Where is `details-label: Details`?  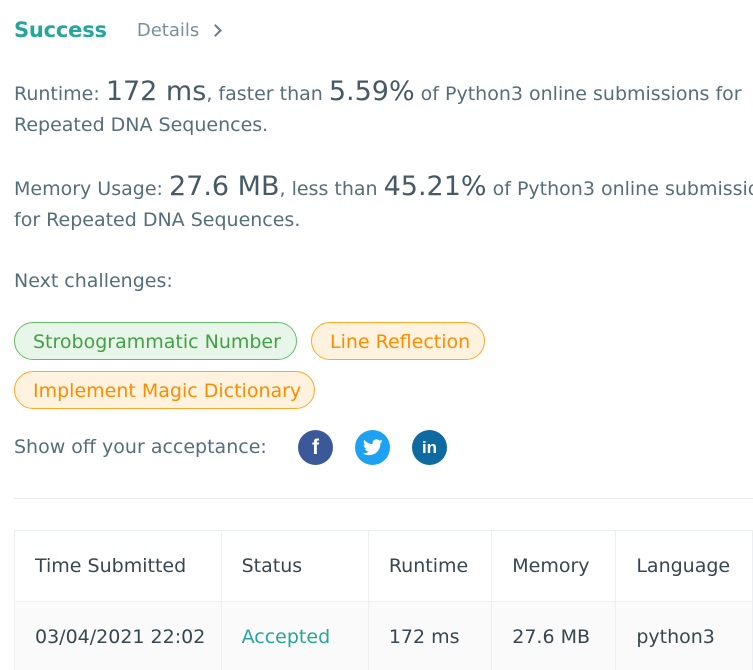
details-label: Details is located at coordinates (168, 30).